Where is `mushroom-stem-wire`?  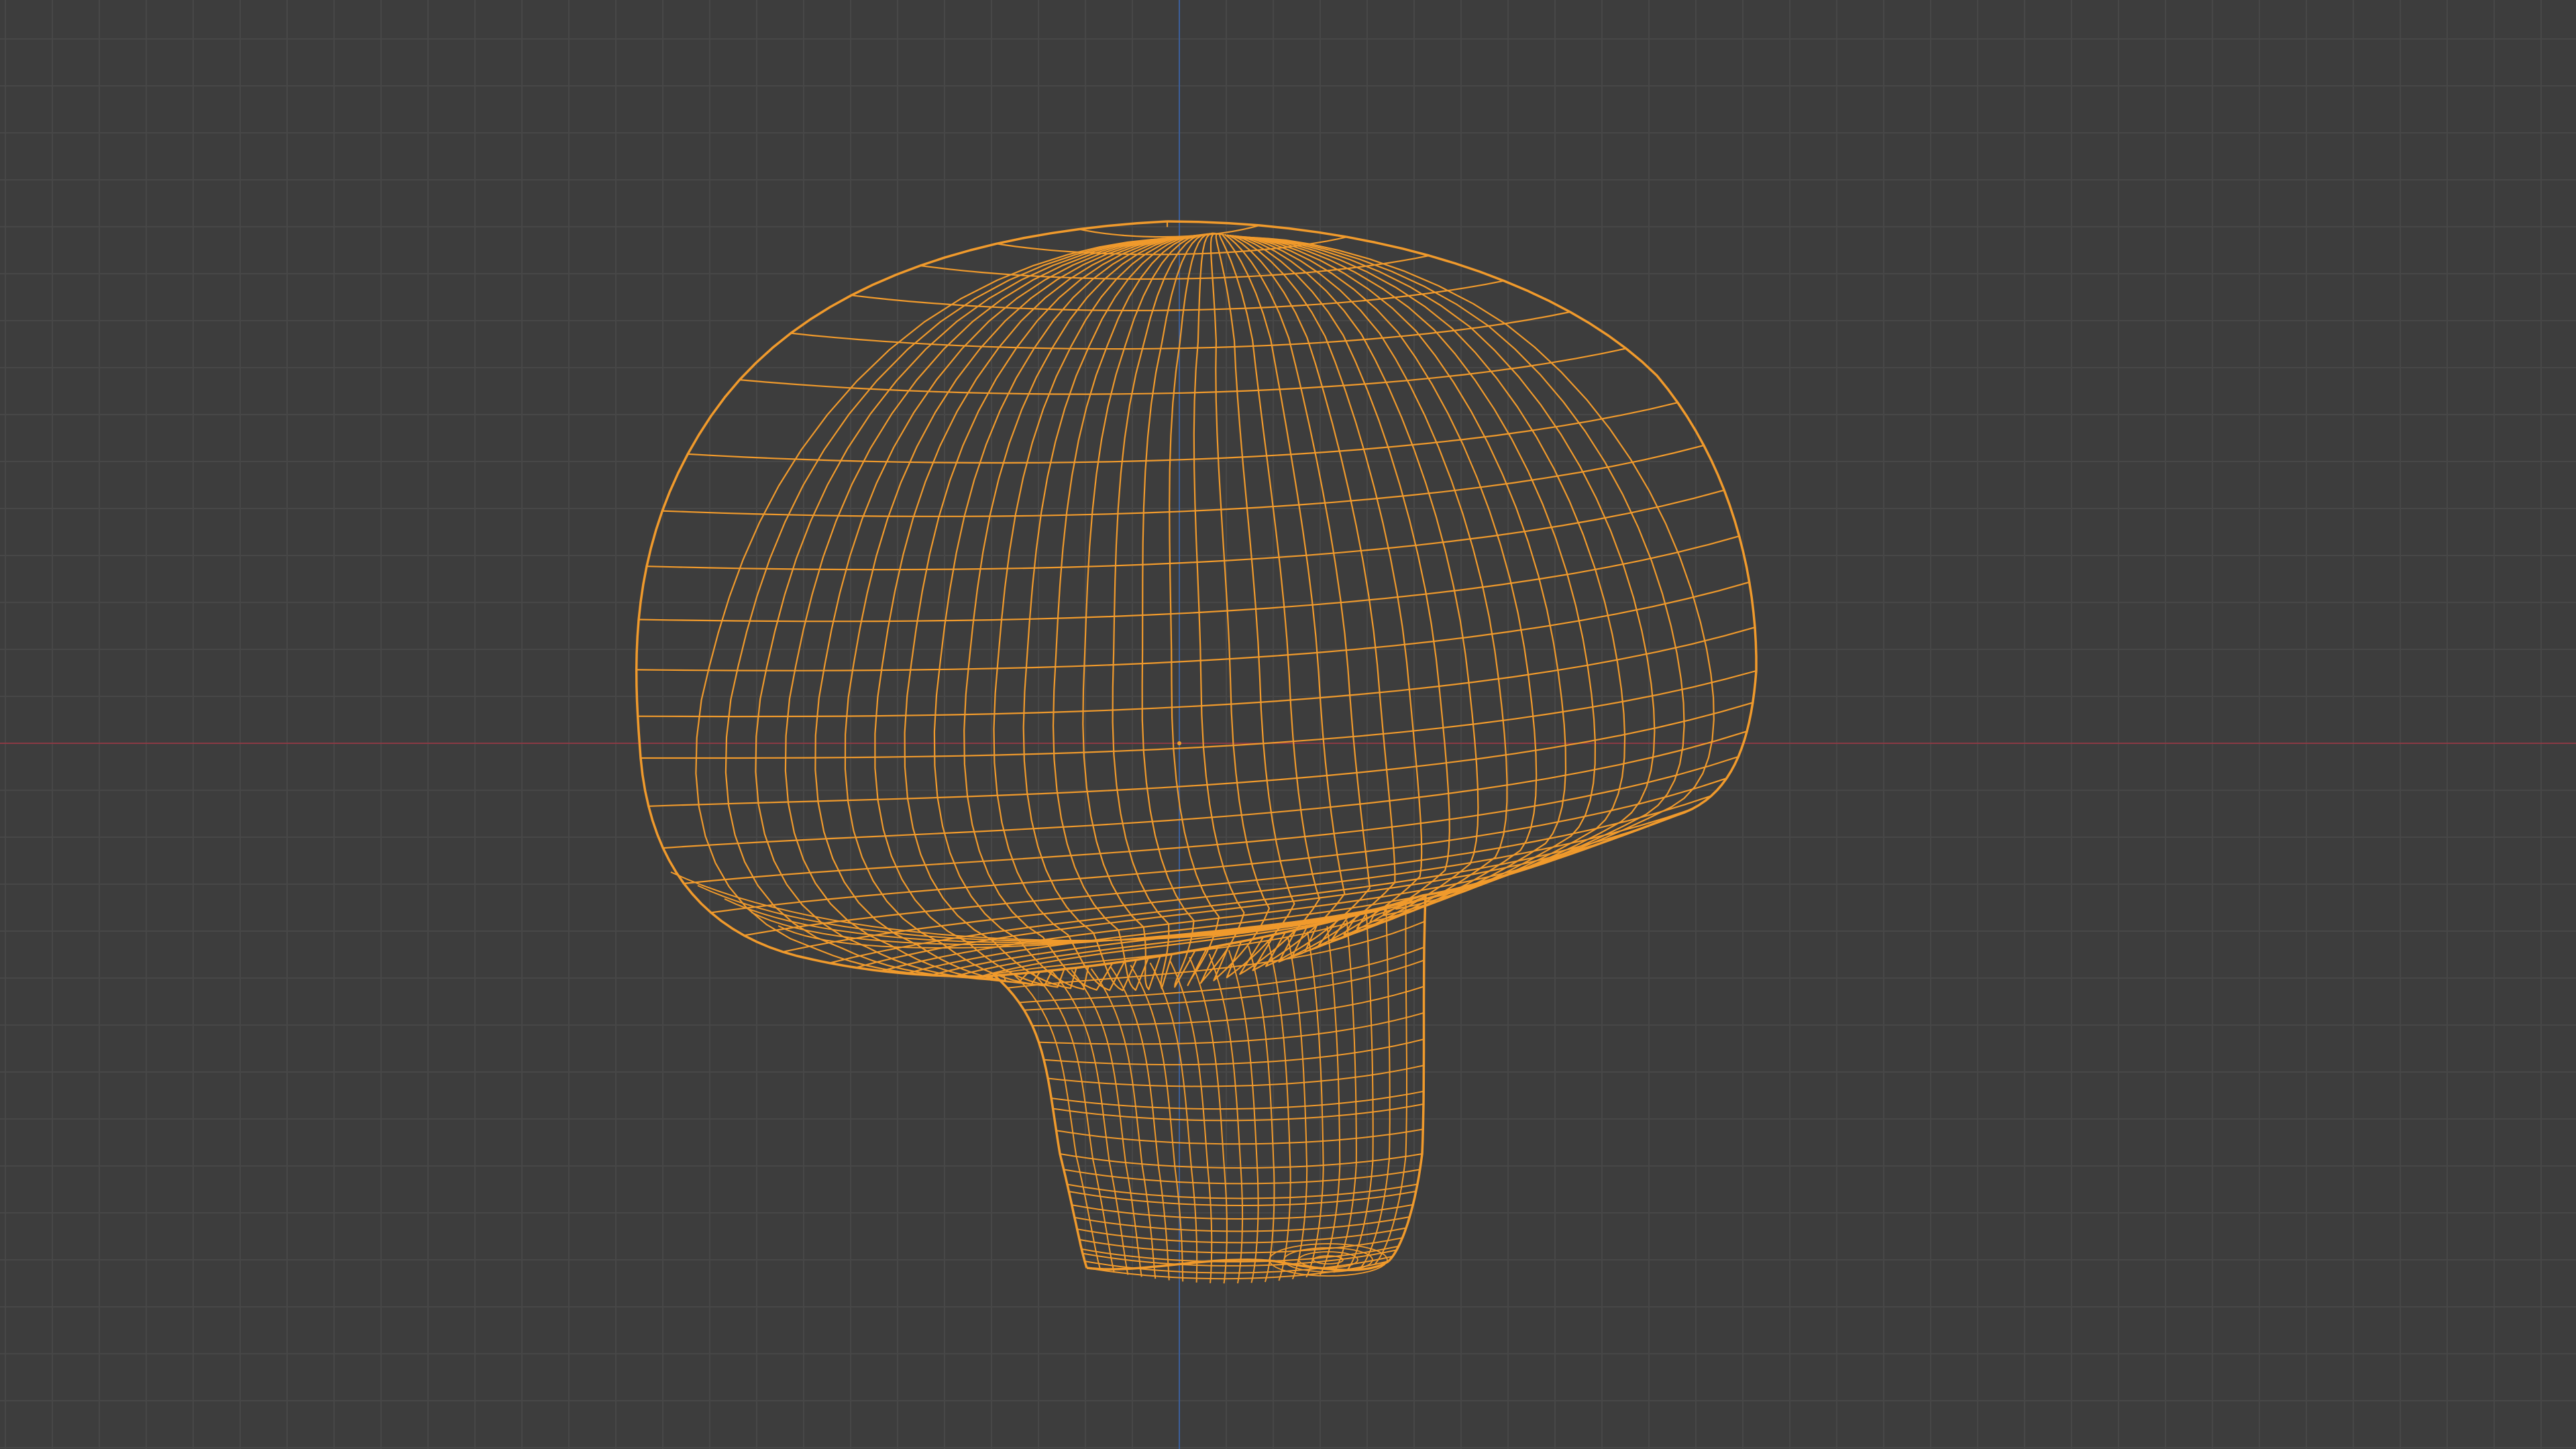
mushroom-stem-wire is located at coordinates (1209, 1090).